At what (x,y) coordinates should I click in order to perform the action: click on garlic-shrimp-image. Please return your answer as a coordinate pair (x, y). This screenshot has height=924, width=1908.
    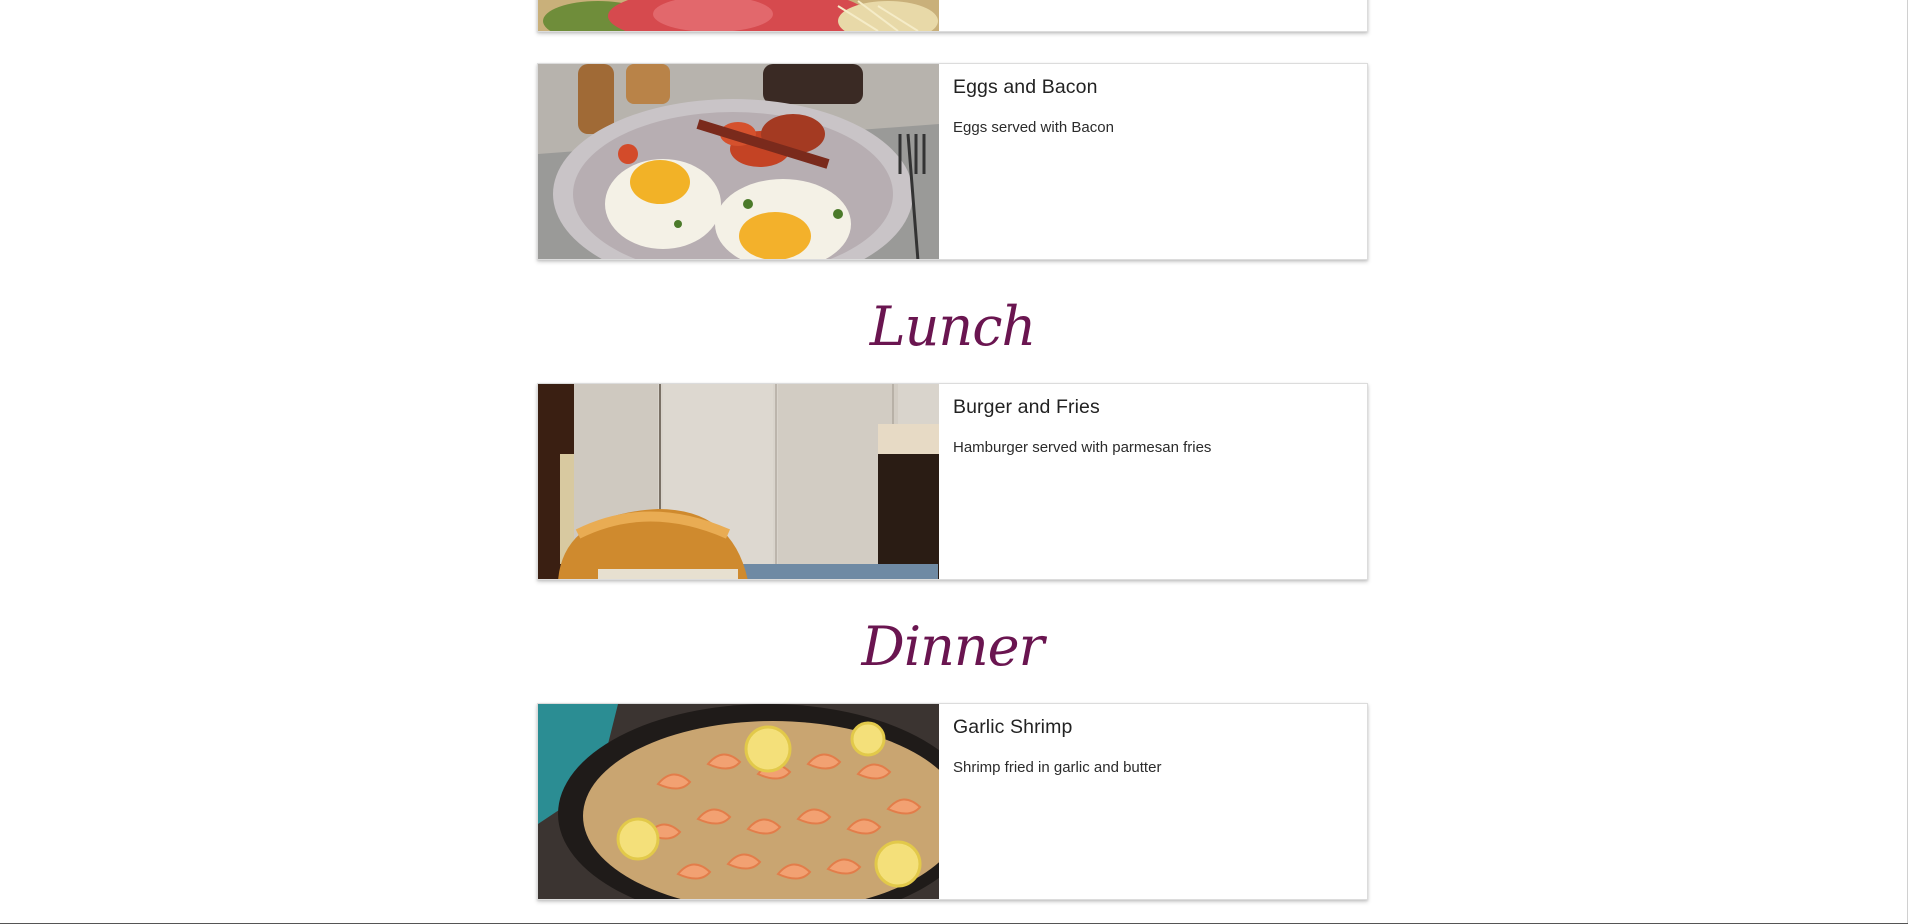
    Looking at the image, I should click on (738, 801).